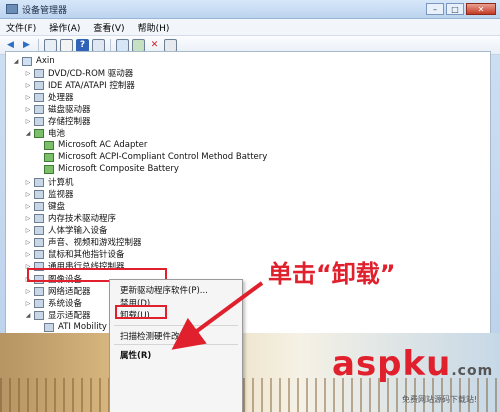  What do you see at coordinates (250, 27) in the screenshot?
I see `menu-bar: 文件(F) 操作(A) 查看(V) 帮助(H)` at bounding box center [250, 27].